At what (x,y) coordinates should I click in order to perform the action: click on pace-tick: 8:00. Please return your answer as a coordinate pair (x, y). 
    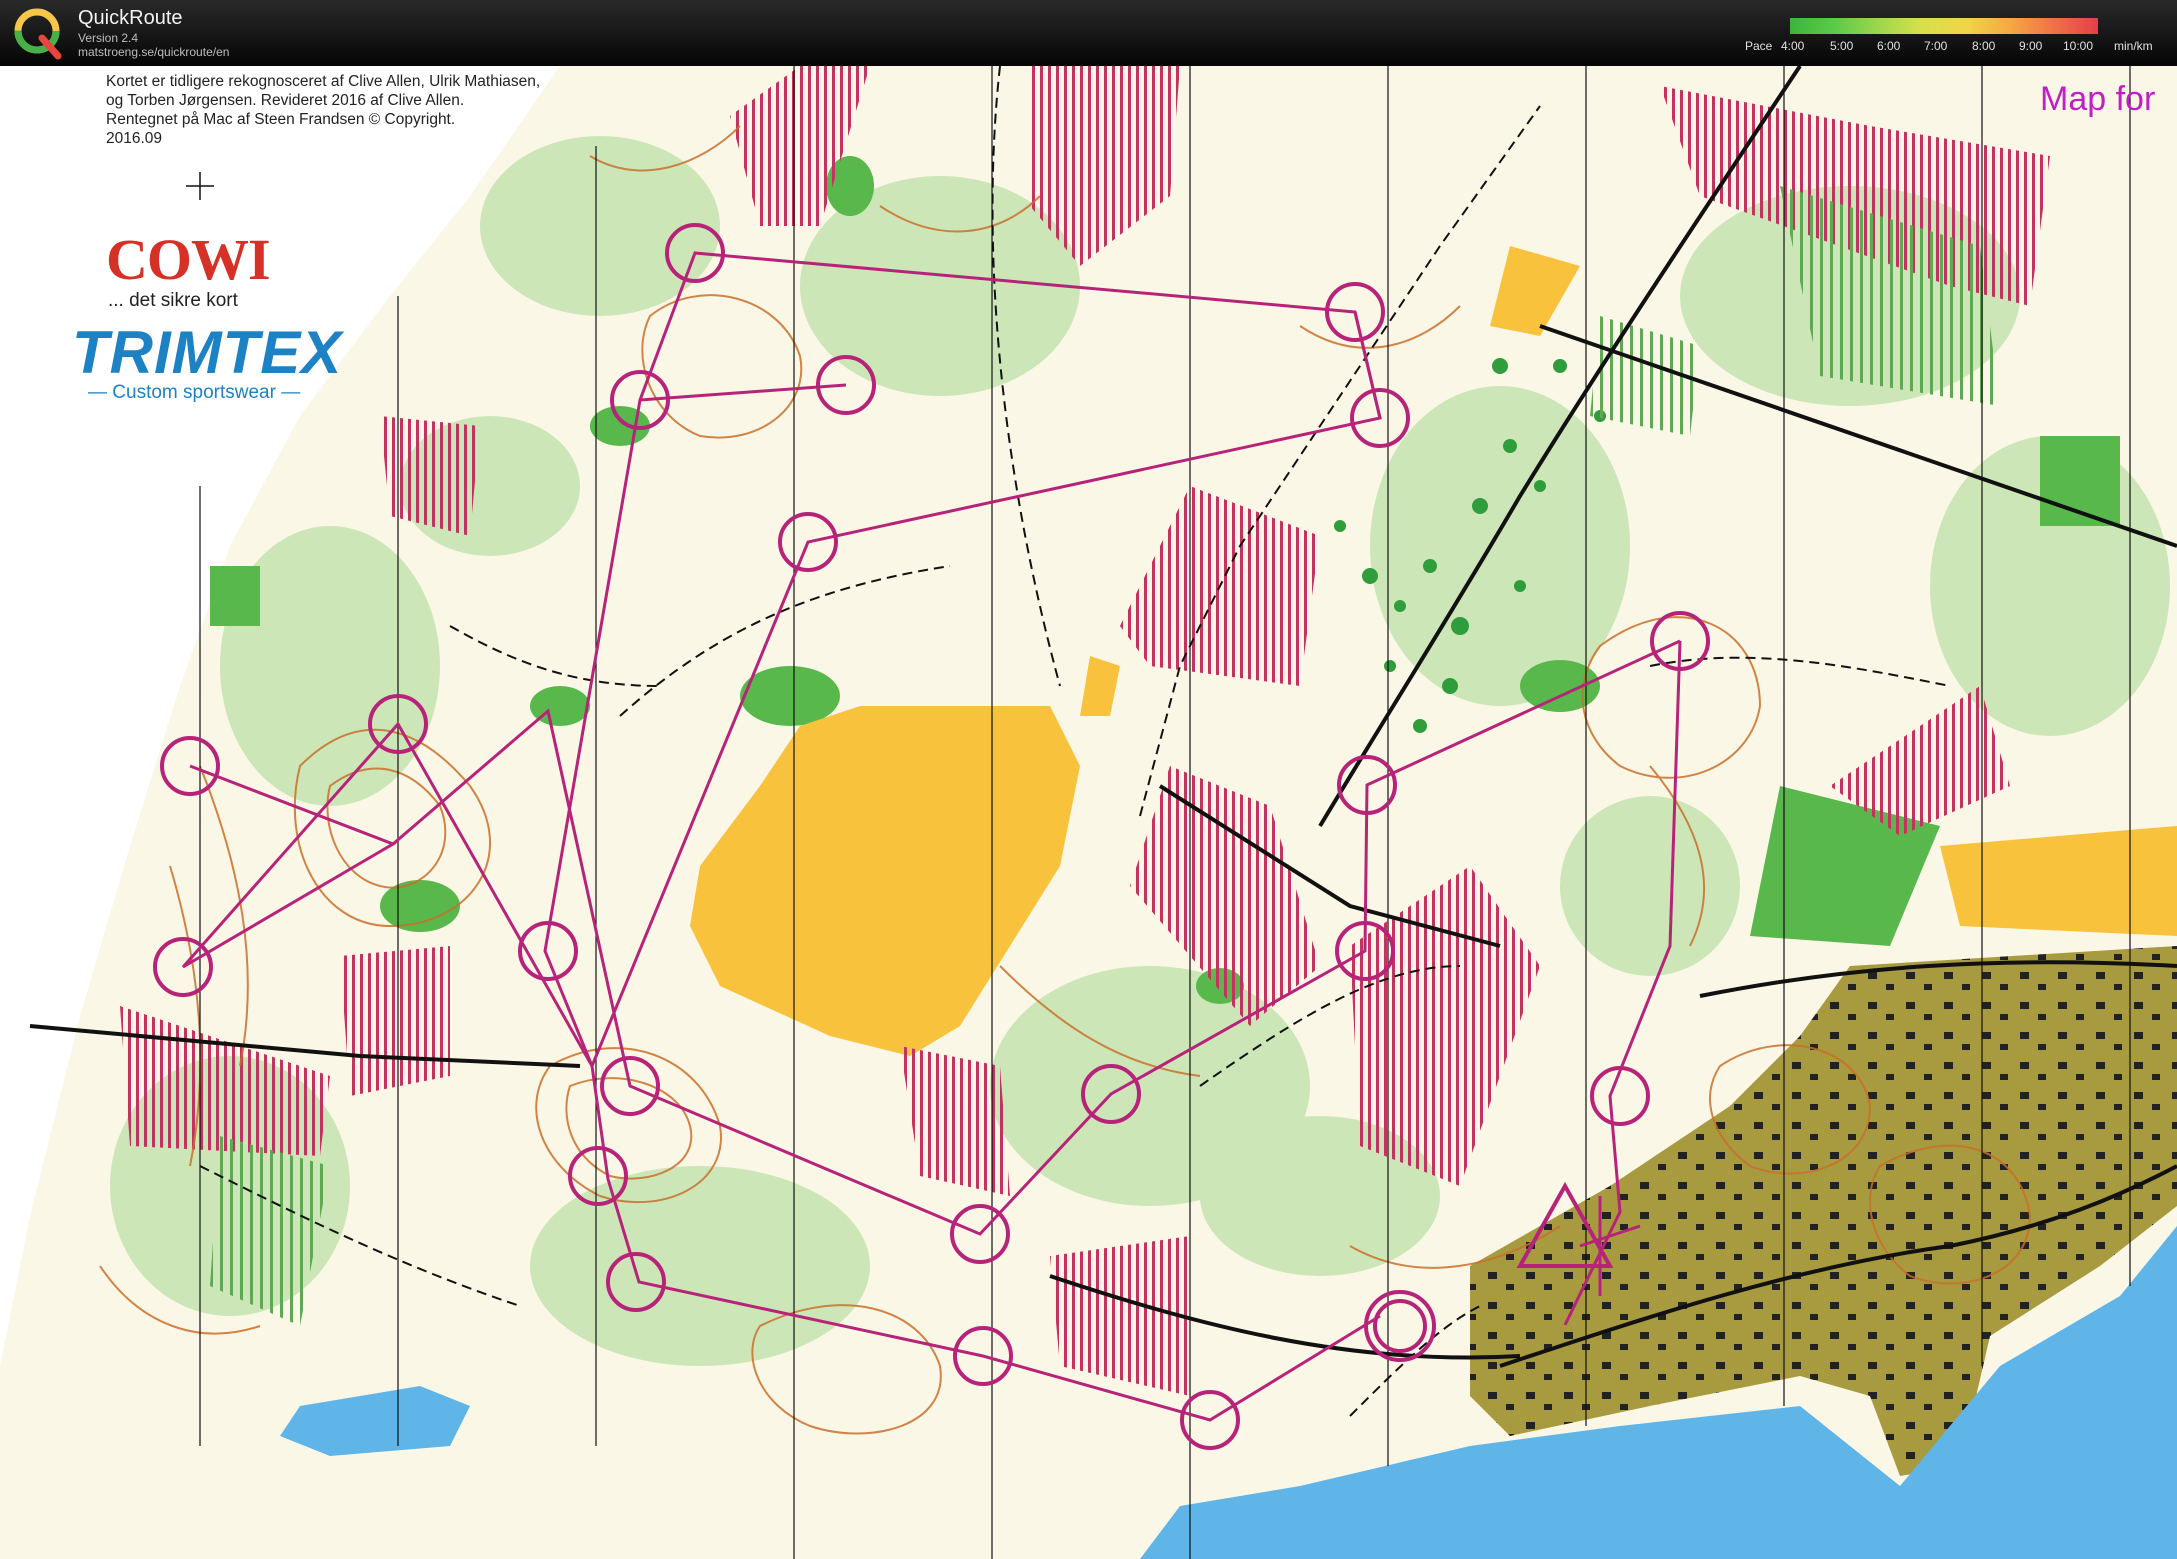
    Looking at the image, I should click on (1984, 46).